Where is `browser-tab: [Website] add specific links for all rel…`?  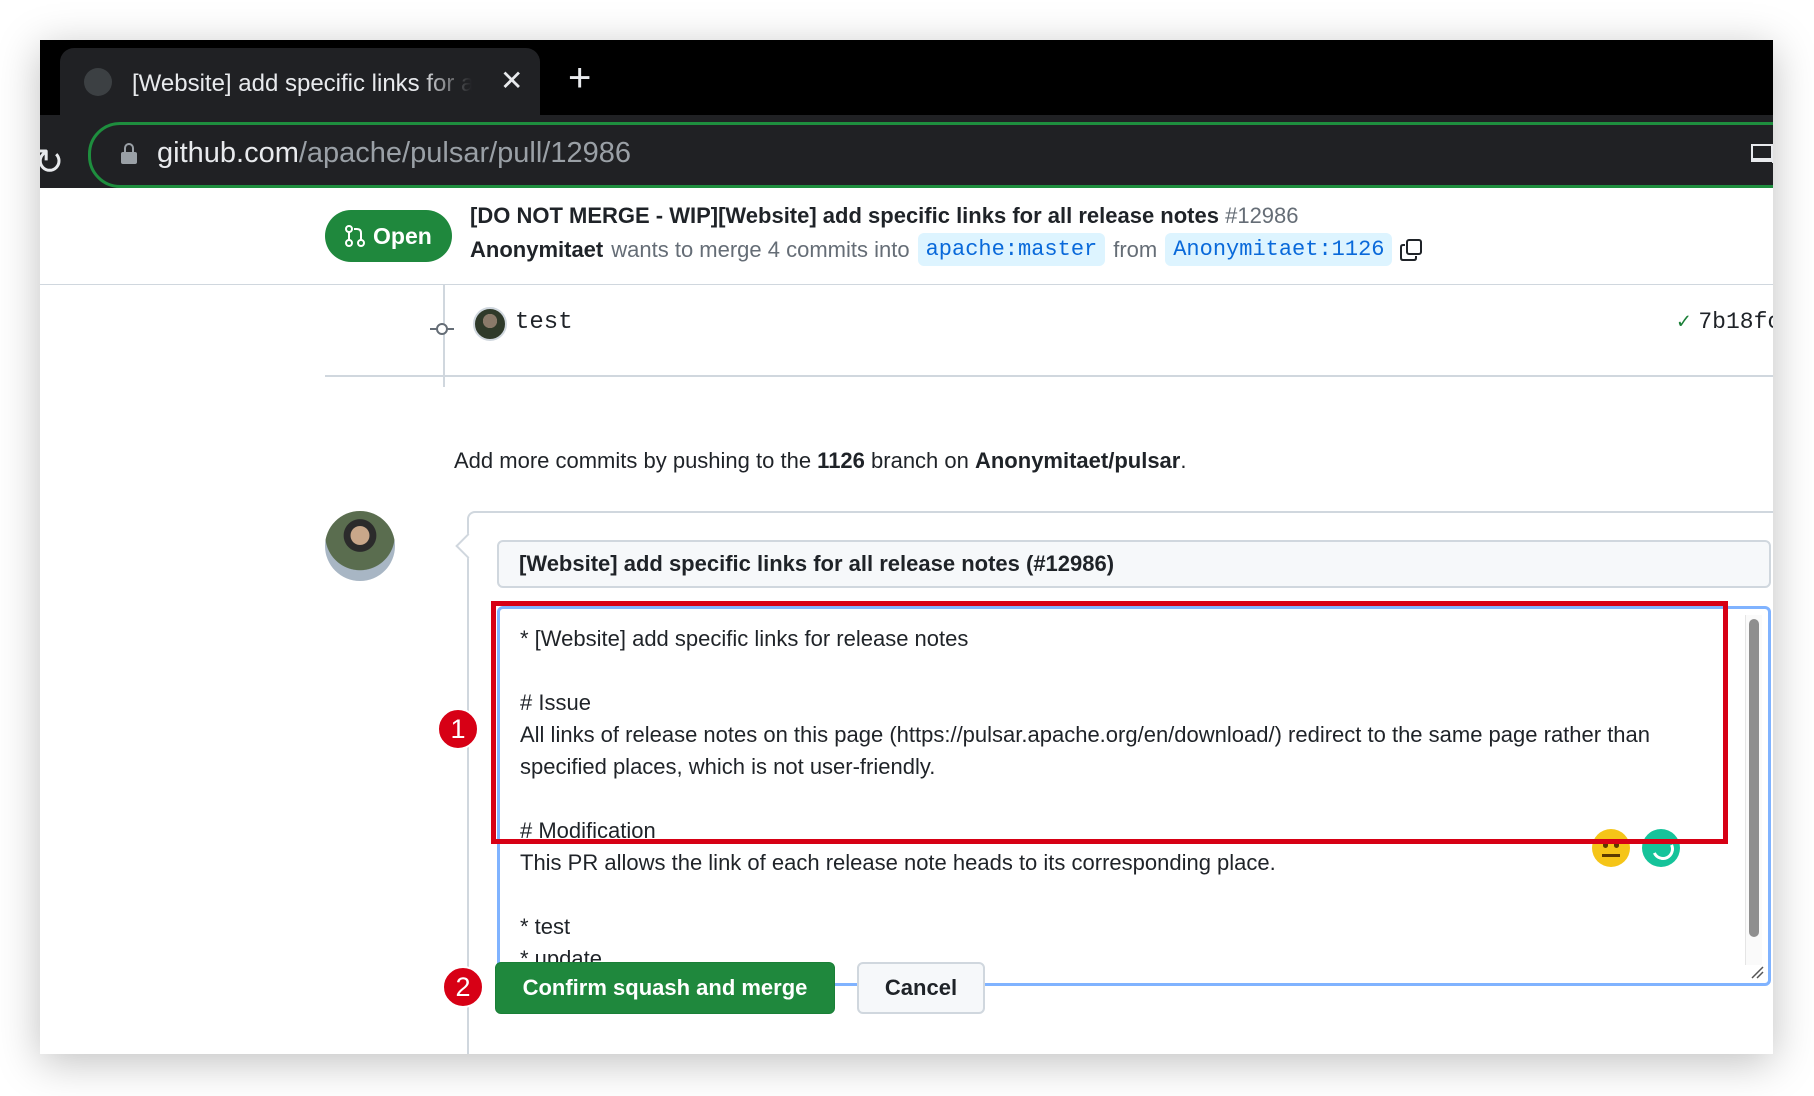
browser-tab: [Website] add specific links for all rel… is located at coordinates (300, 81).